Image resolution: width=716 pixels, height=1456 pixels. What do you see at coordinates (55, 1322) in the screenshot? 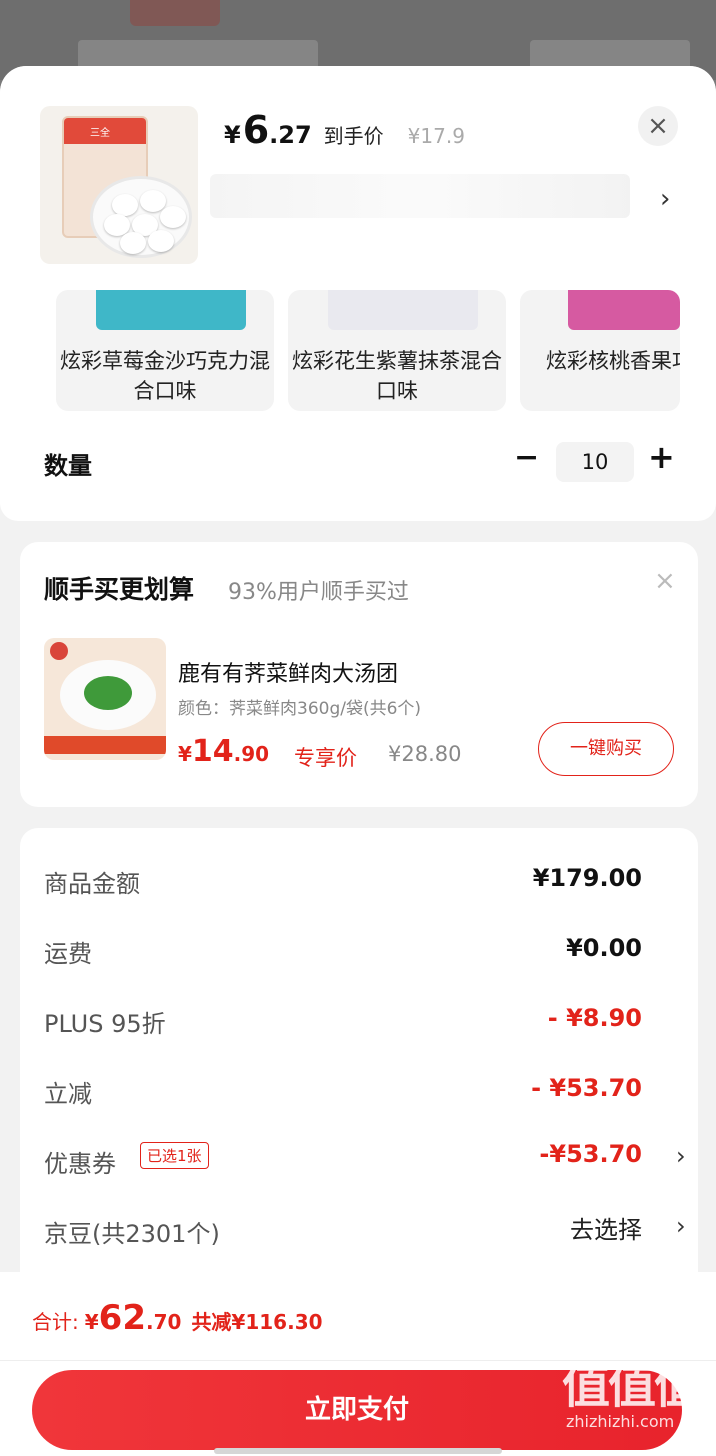
I see `total-label: 合计:` at bounding box center [55, 1322].